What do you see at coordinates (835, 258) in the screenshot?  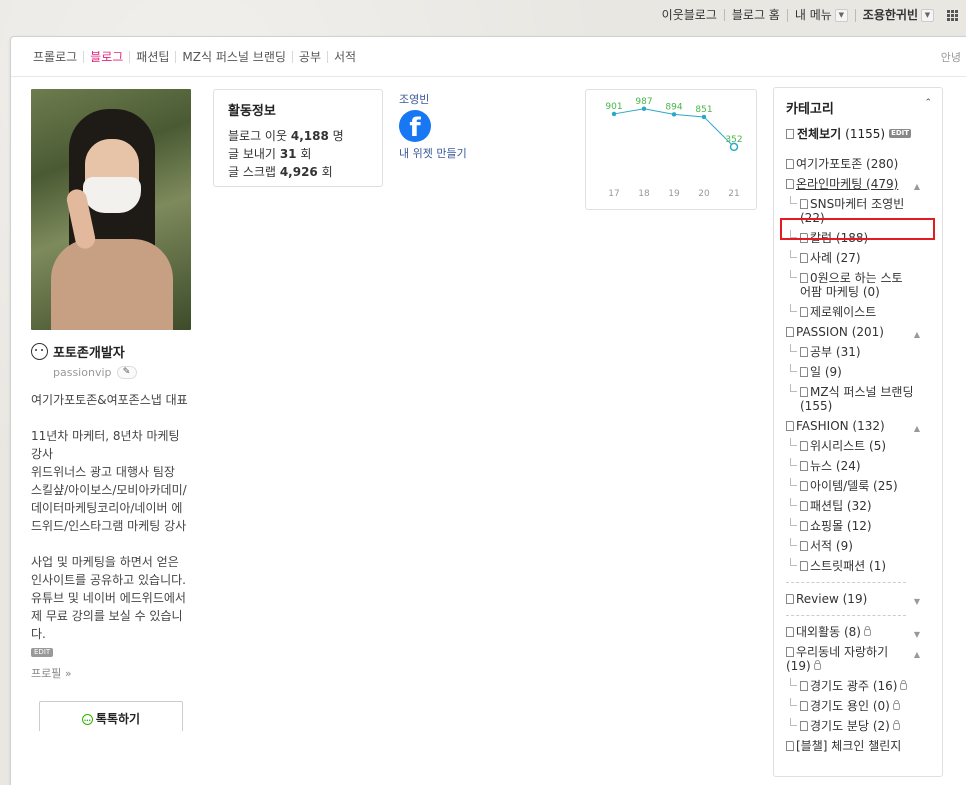 I see `category-item-label: 사례 (27)` at bounding box center [835, 258].